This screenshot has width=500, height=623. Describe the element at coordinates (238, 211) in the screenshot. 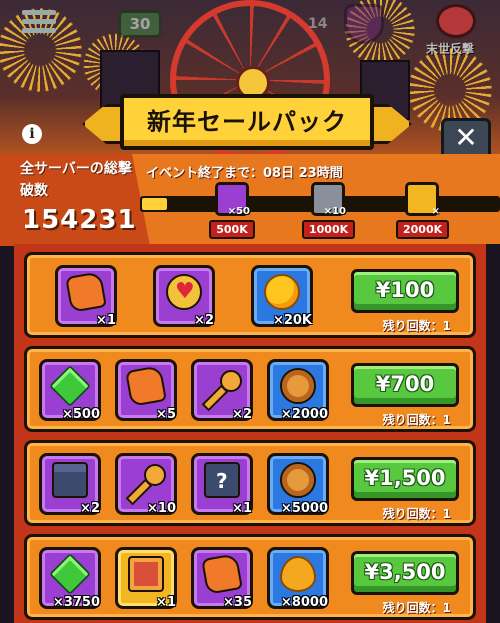

I see `milestone-count: ×50` at that location.